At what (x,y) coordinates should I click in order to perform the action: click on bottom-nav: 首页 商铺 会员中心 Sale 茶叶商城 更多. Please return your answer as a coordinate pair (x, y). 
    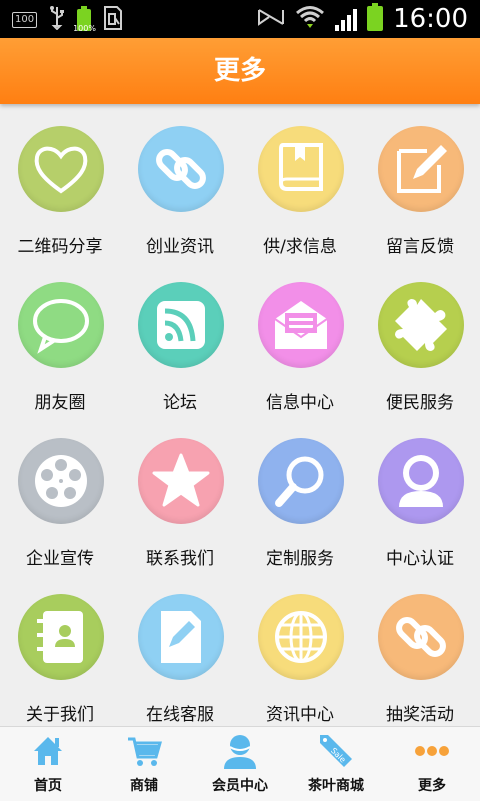
    Looking at the image, I should click on (240, 763).